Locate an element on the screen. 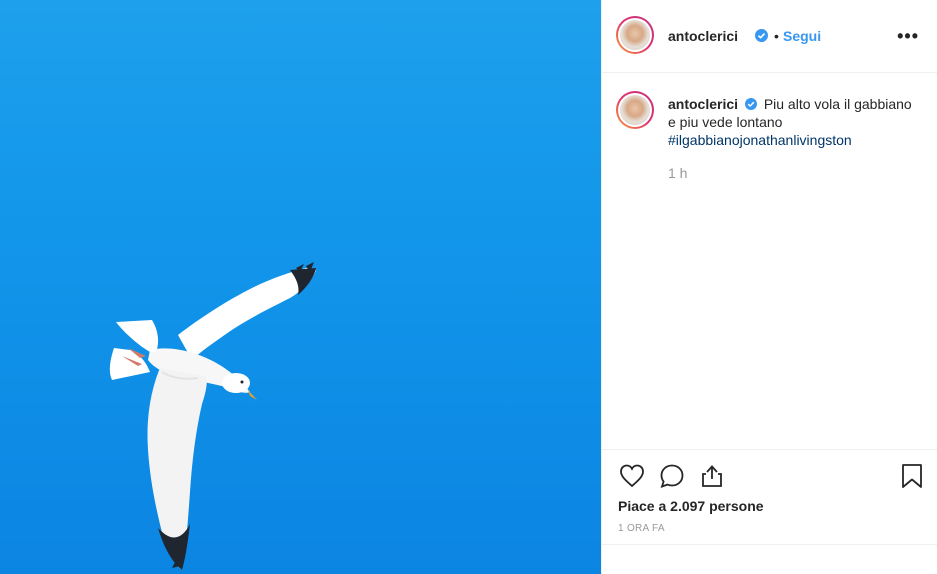 The width and height of the screenshot is (937, 574). caption-avatar is located at coordinates (635, 110).